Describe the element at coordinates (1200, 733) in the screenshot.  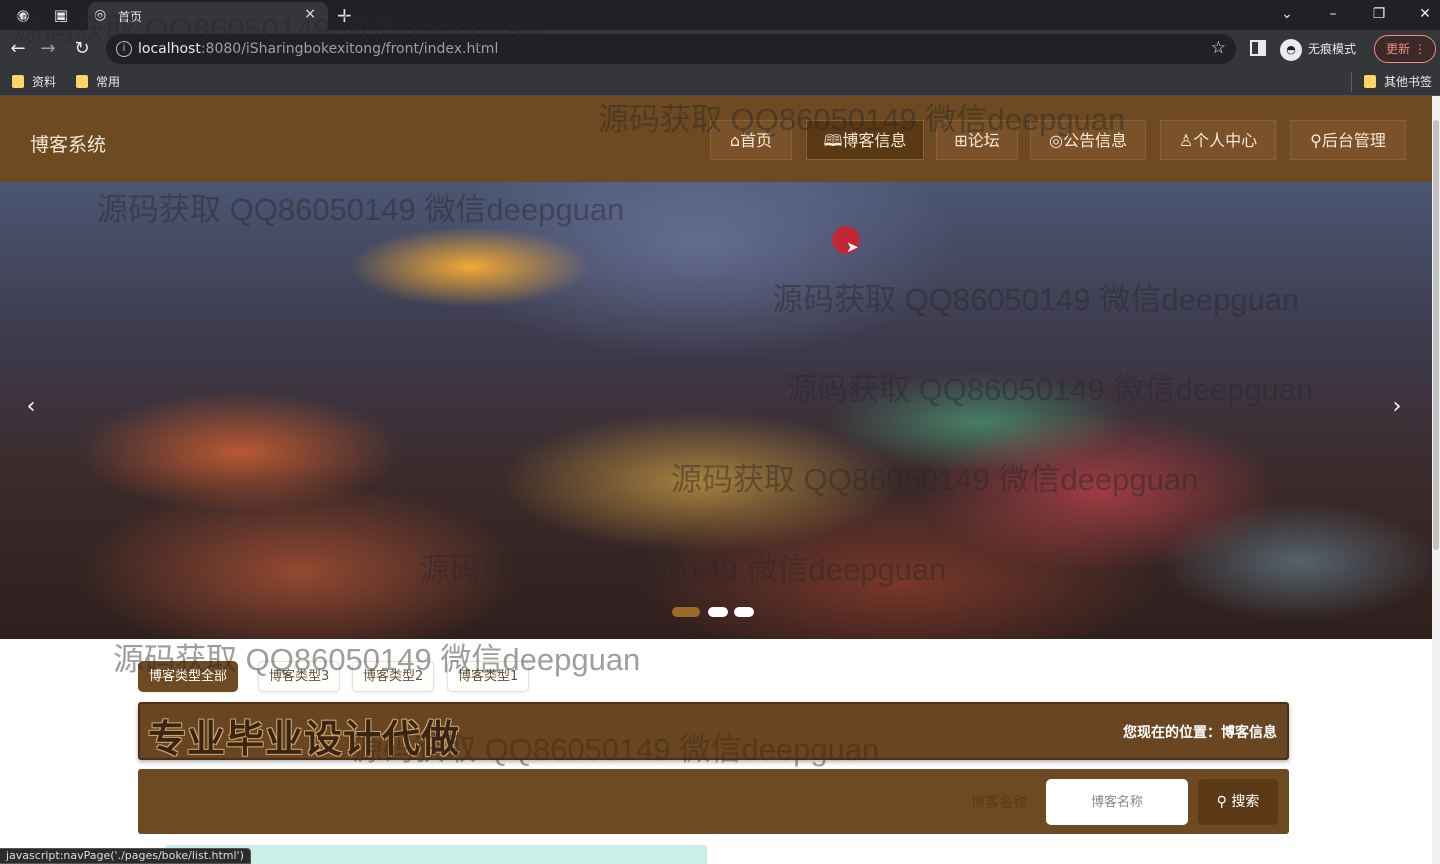
I see `breadcrumb: 您现在的位置：博客信息` at that location.